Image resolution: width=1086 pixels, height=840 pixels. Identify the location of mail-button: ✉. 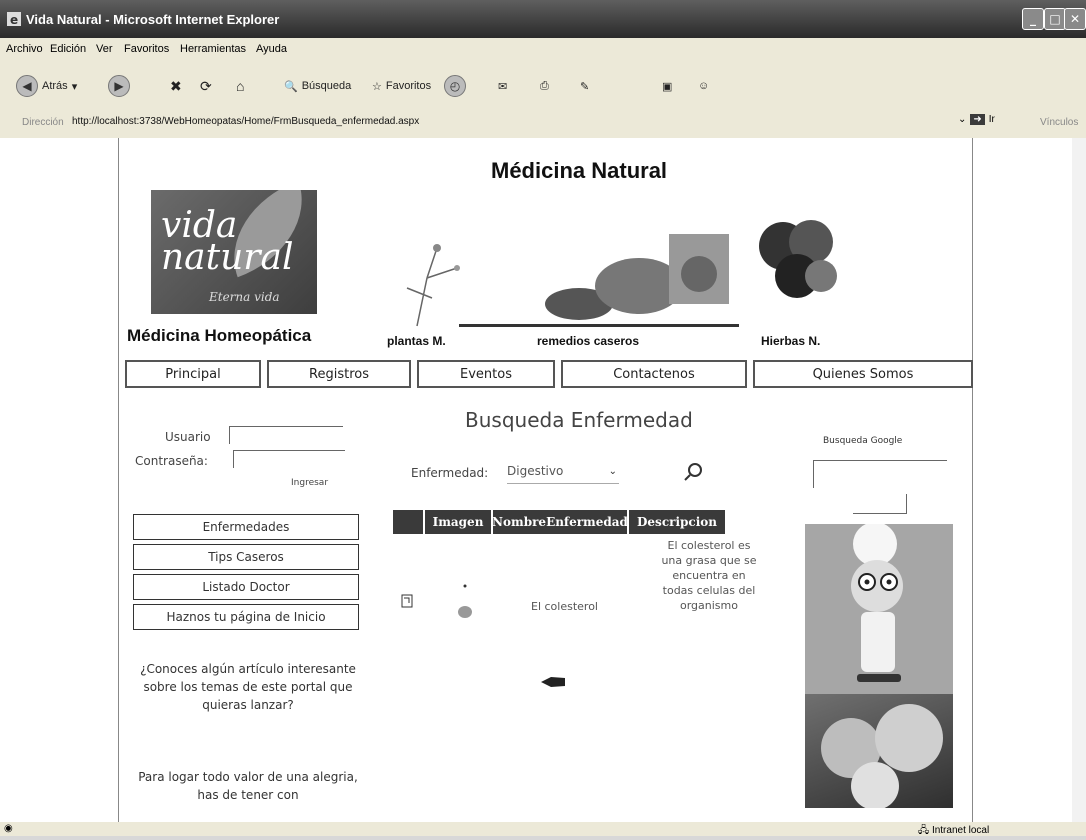
(502, 86).